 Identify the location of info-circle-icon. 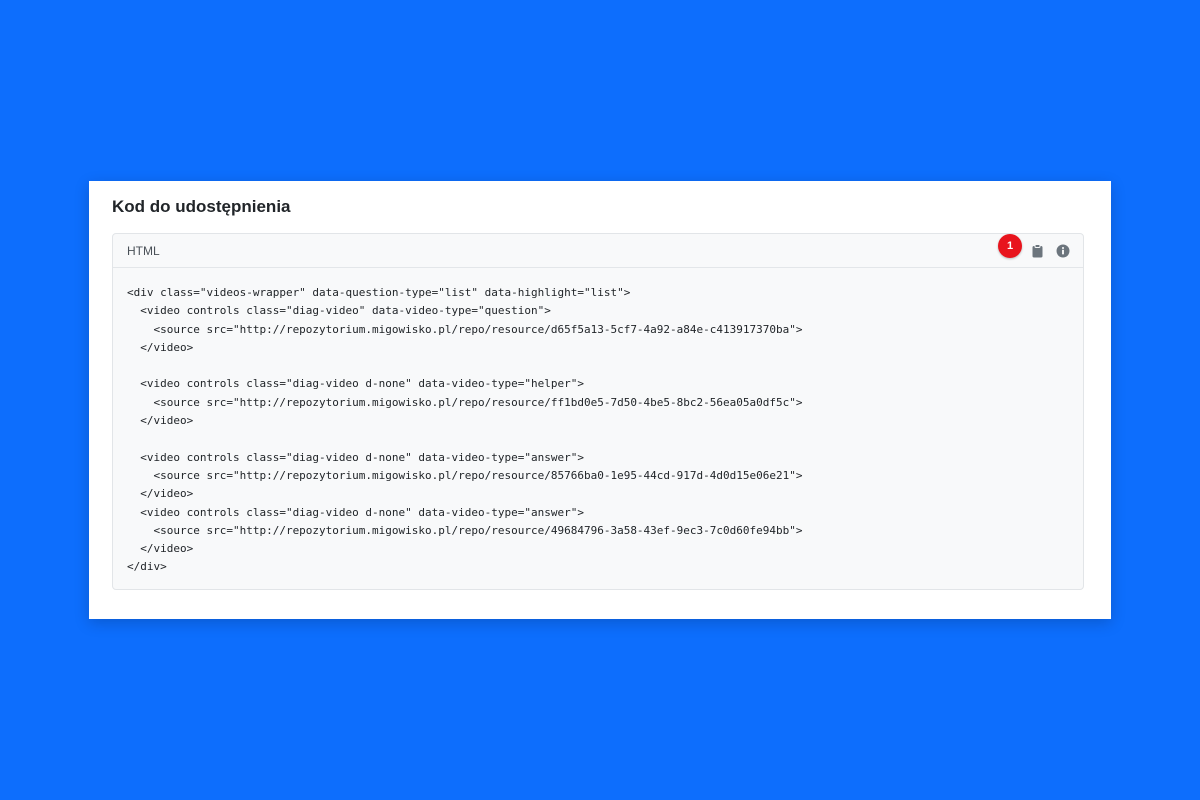
(1063, 251).